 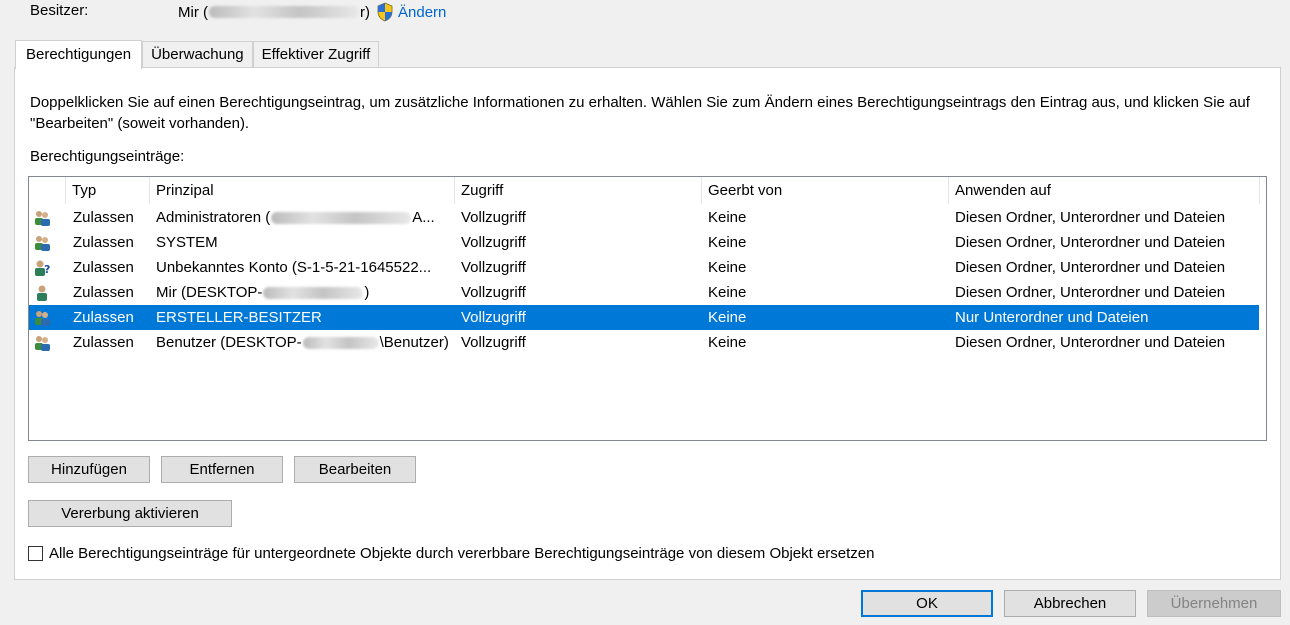 What do you see at coordinates (187, 242) in the screenshot?
I see `row-principal: SYSTEM` at bounding box center [187, 242].